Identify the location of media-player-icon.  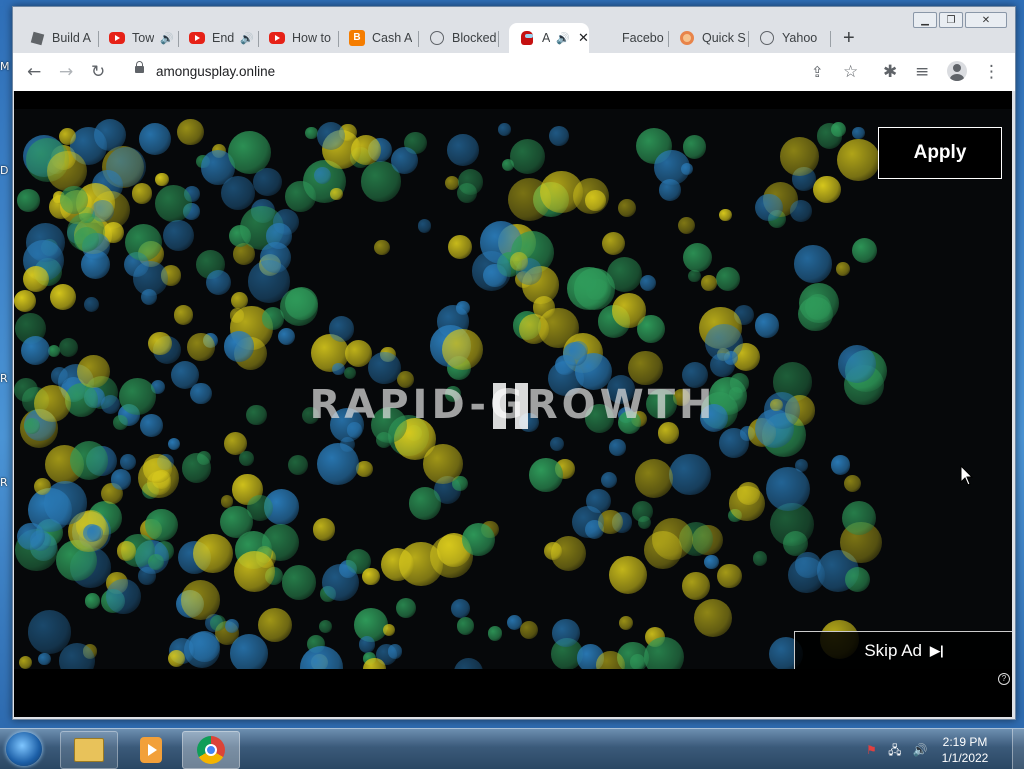
(151, 750).